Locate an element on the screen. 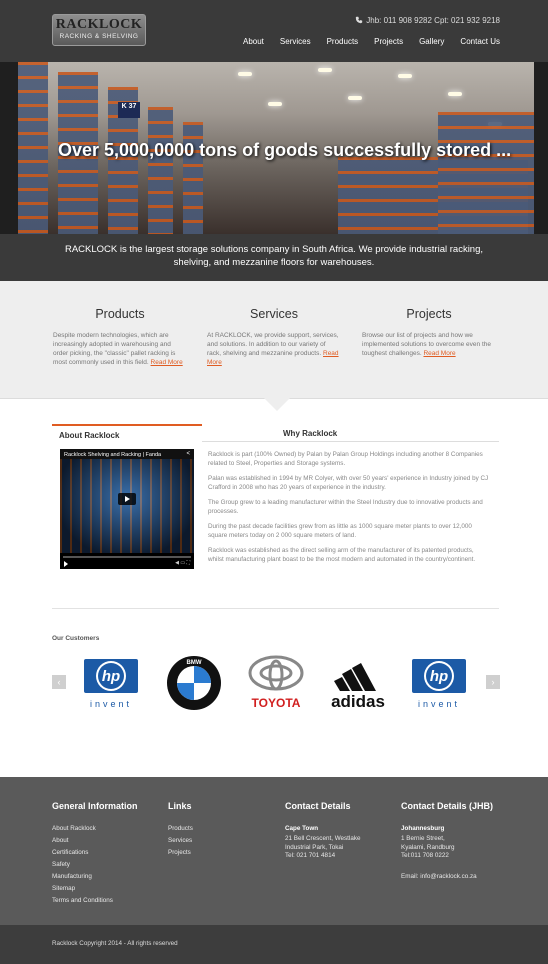  video-thumbnail is located at coordinates (127, 507).